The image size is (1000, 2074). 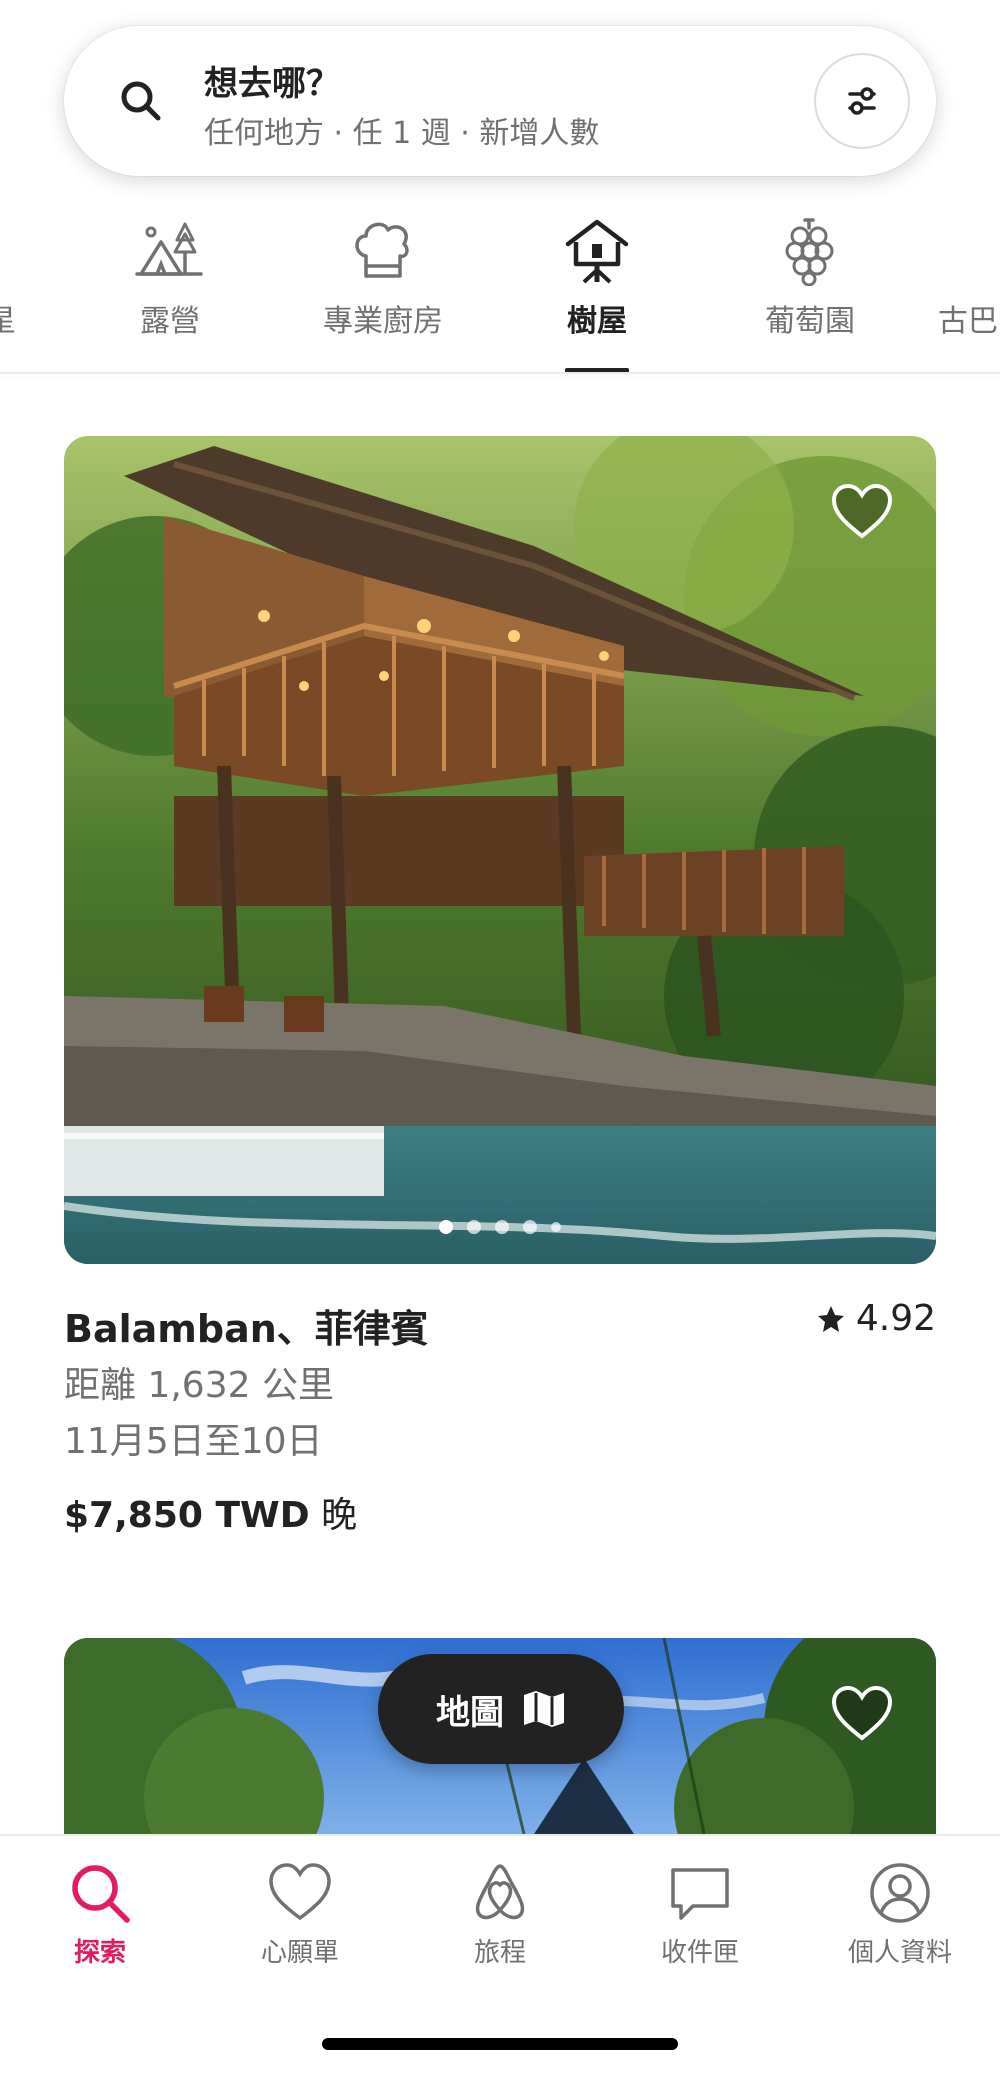 What do you see at coordinates (900, 1893) in the screenshot?
I see `profile-icon` at bounding box center [900, 1893].